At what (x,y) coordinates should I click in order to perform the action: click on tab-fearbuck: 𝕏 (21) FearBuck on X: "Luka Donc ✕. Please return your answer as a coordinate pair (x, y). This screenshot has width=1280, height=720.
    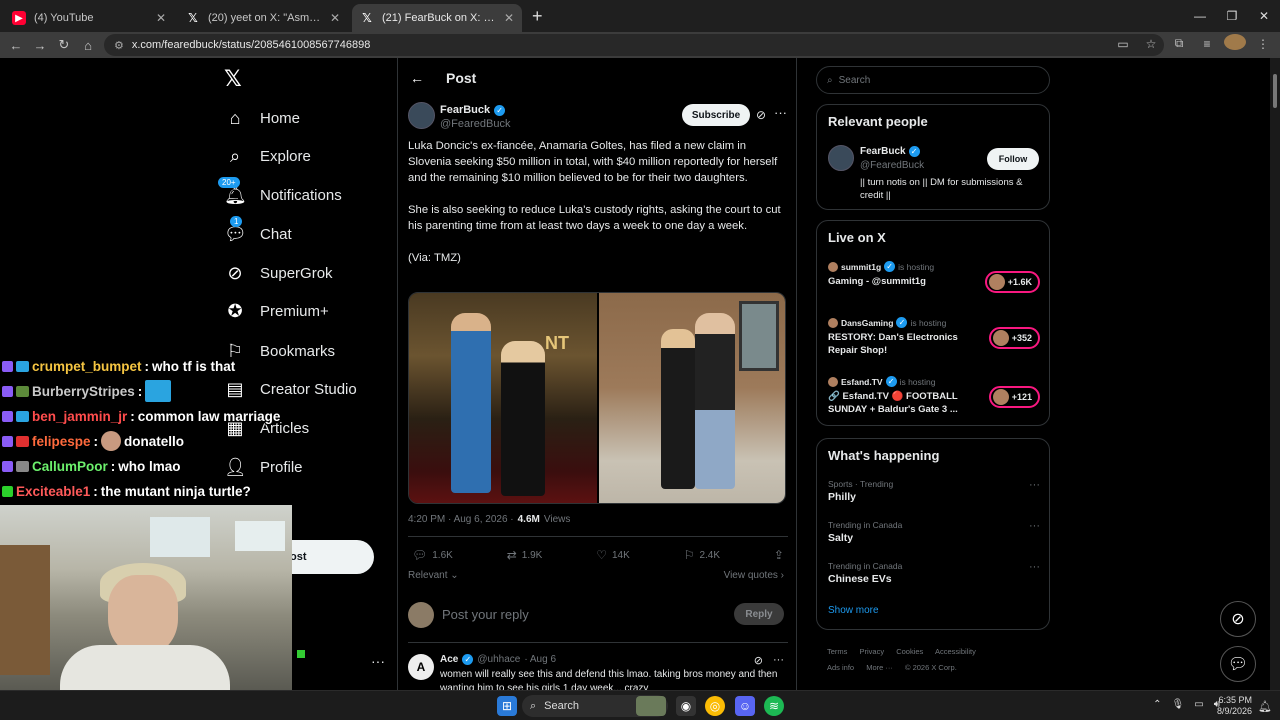
    Looking at the image, I should click on (437, 18).